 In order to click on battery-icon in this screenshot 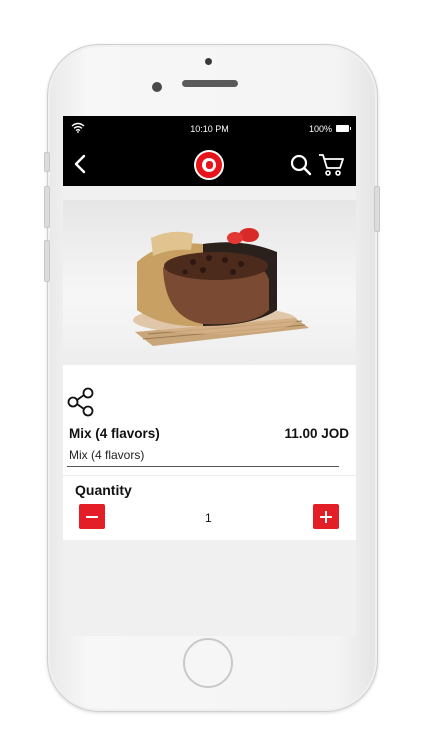, I will do `click(343, 128)`.